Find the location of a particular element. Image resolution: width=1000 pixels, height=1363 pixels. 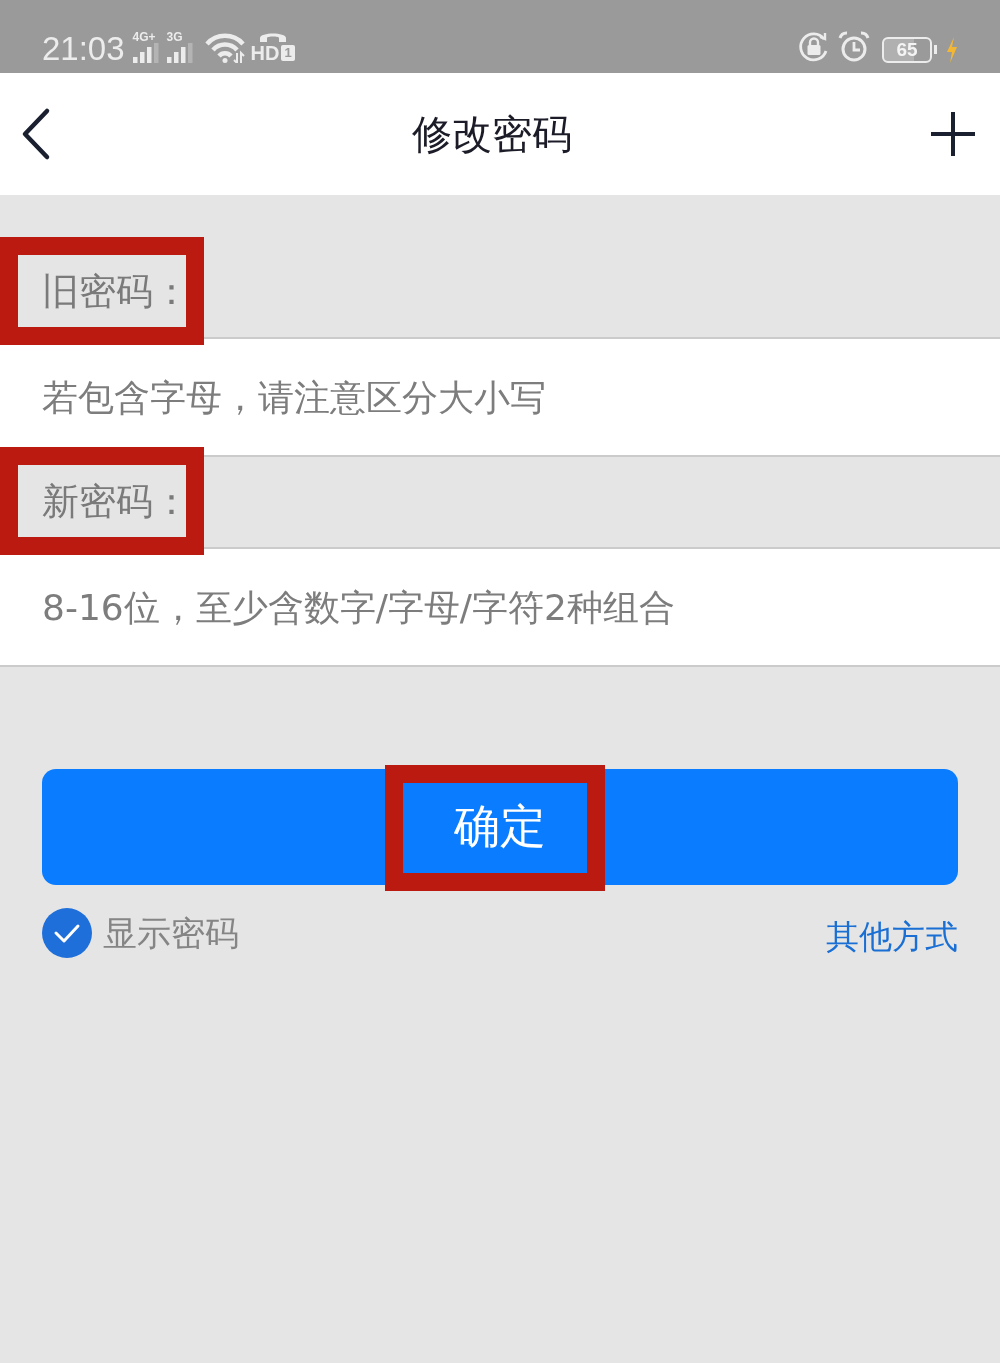

checkbox is located at coordinates (67, 933).